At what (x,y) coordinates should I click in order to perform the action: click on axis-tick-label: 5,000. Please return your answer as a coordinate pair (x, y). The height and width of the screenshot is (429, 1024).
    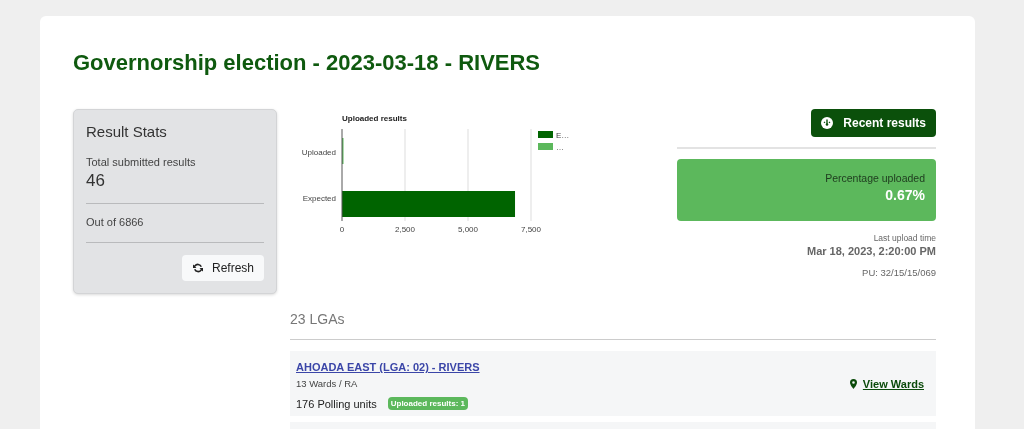
    Looking at the image, I should click on (468, 229).